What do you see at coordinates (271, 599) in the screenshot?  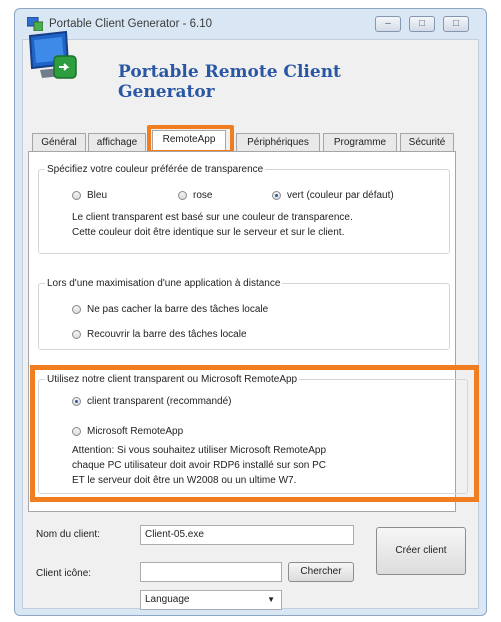 I see `dropdown-arrow-icon: ▼` at bounding box center [271, 599].